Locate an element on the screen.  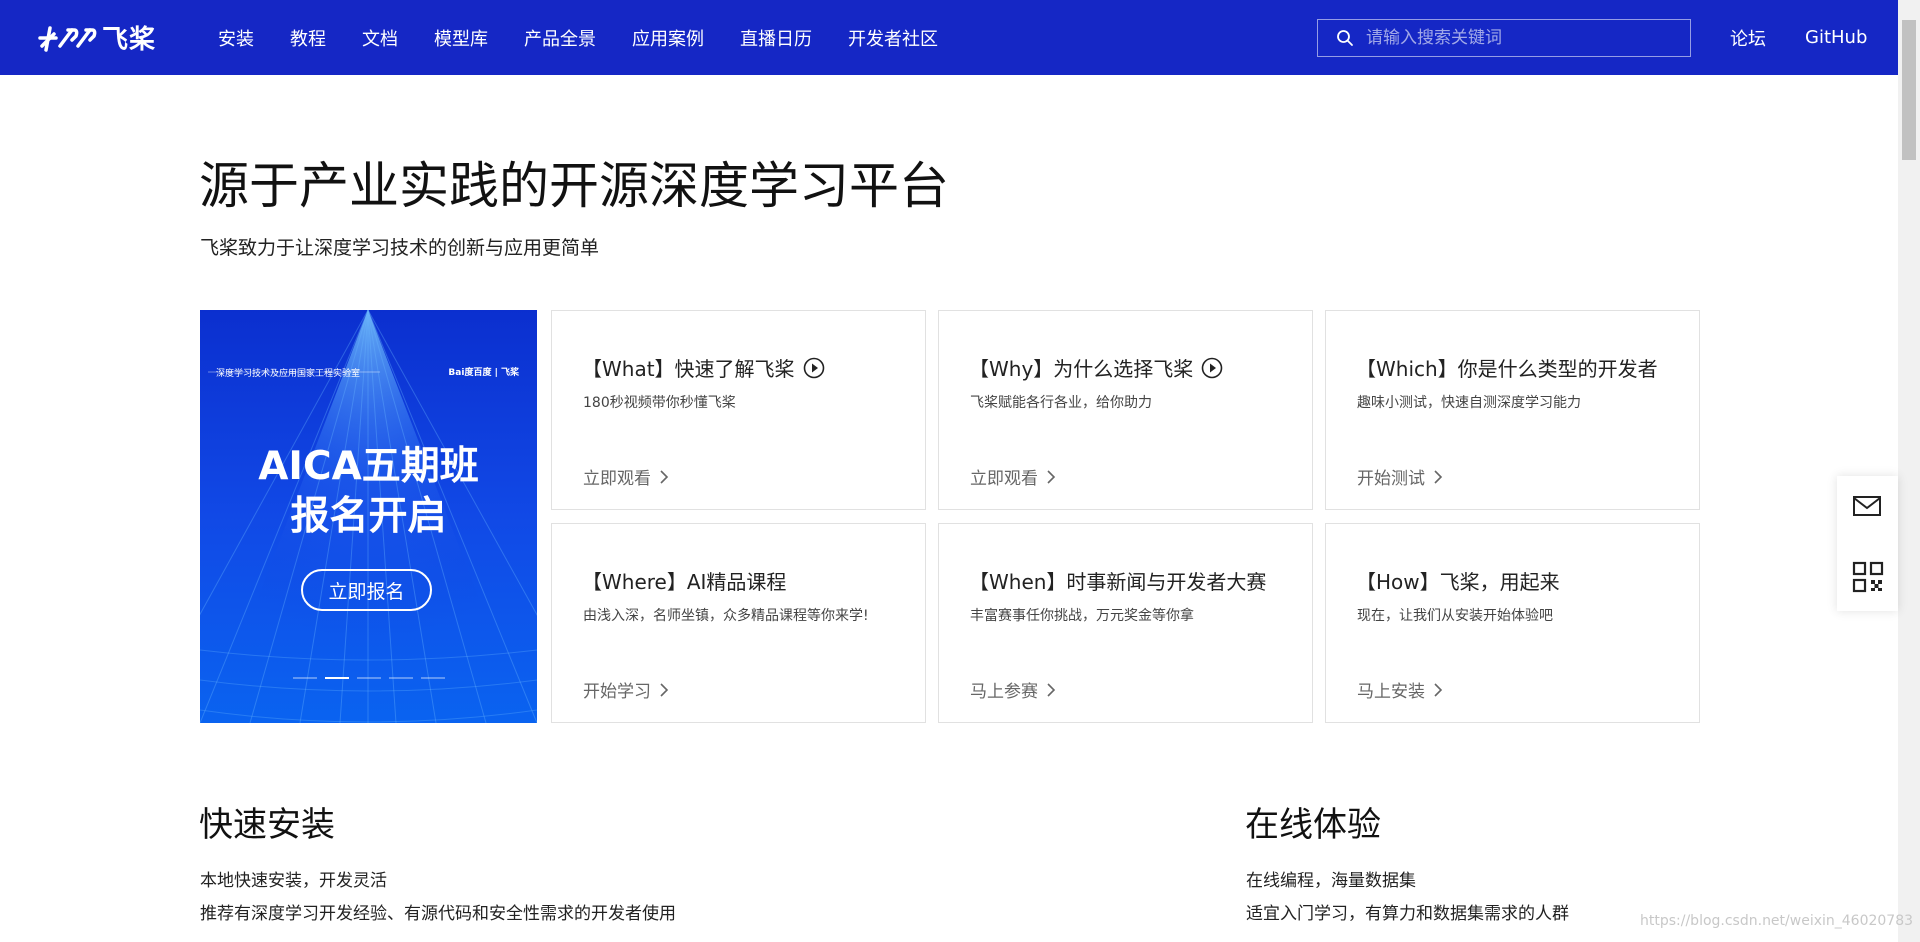
card-description: 丰富赛事任你挑战，万元奖金等你拿 is located at coordinates (1082, 616).